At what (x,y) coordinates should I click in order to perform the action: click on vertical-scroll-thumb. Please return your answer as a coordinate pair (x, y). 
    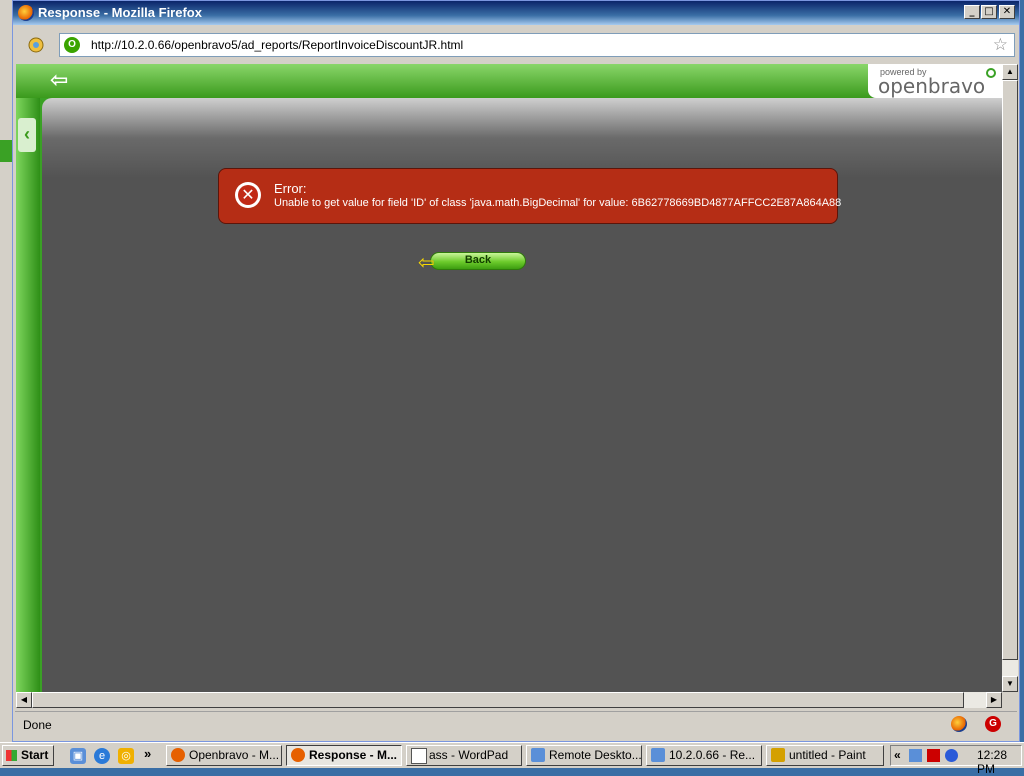
    Looking at the image, I should click on (1010, 370).